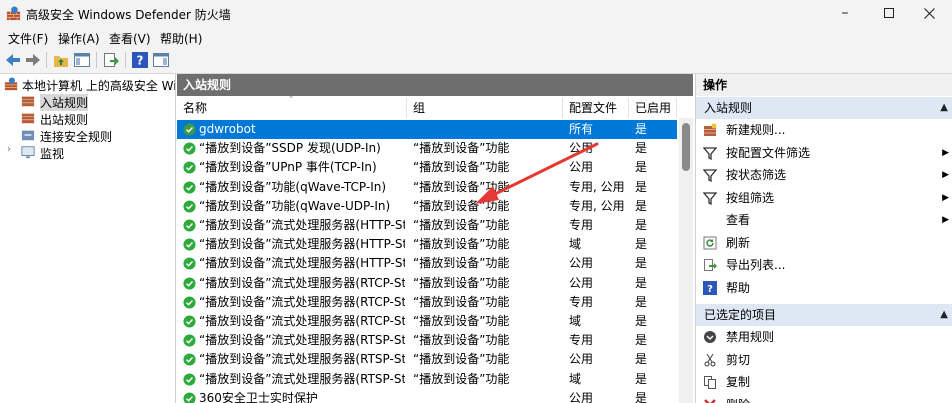  Describe the element at coordinates (596, 108) in the screenshot. I see `column-header-profile: 配置文件` at that location.